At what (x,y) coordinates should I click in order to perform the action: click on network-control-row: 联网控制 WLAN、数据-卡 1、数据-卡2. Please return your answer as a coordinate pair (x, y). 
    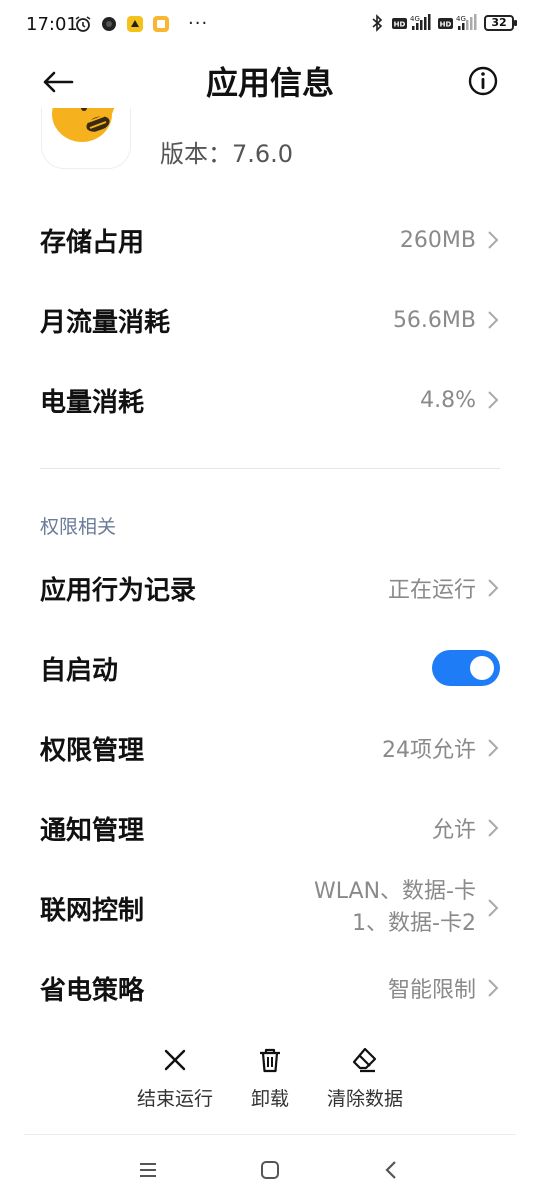
    Looking at the image, I should click on (270, 908).